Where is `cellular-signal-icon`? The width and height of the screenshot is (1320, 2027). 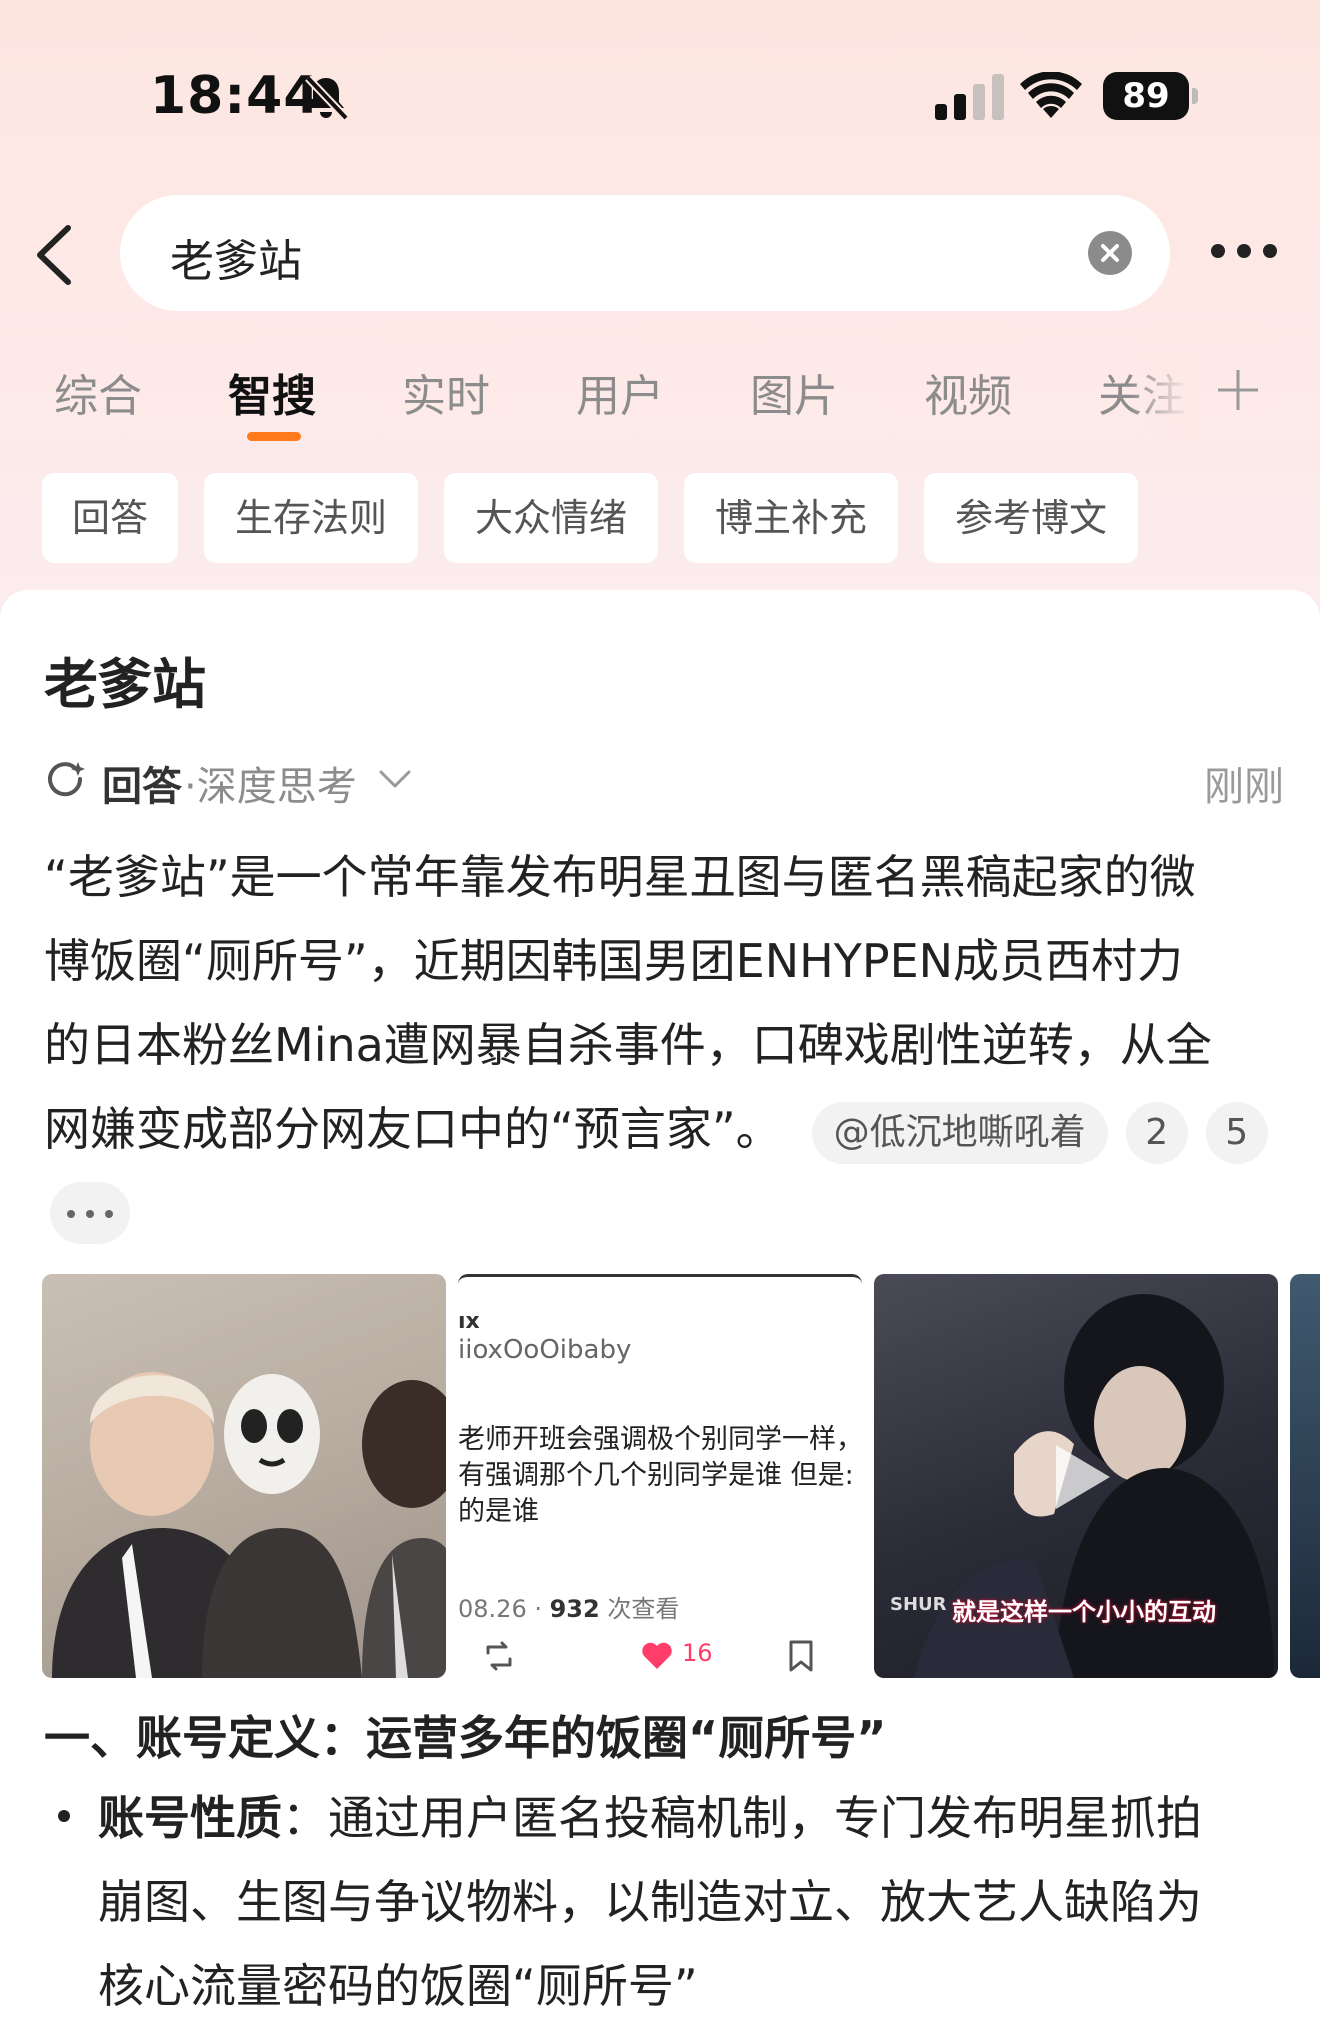
cellular-signal-icon is located at coordinates (969, 97).